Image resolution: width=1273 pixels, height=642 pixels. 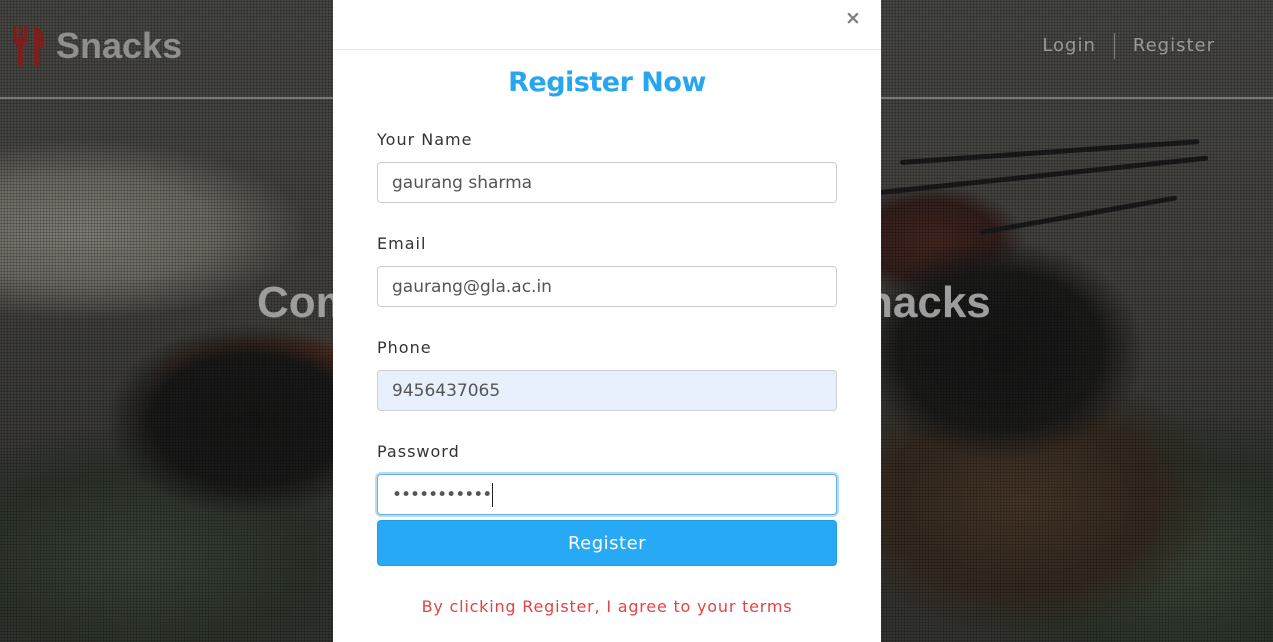 What do you see at coordinates (425, 139) in the screenshot?
I see `name-label: Your Name` at bounding box center [425, 139].